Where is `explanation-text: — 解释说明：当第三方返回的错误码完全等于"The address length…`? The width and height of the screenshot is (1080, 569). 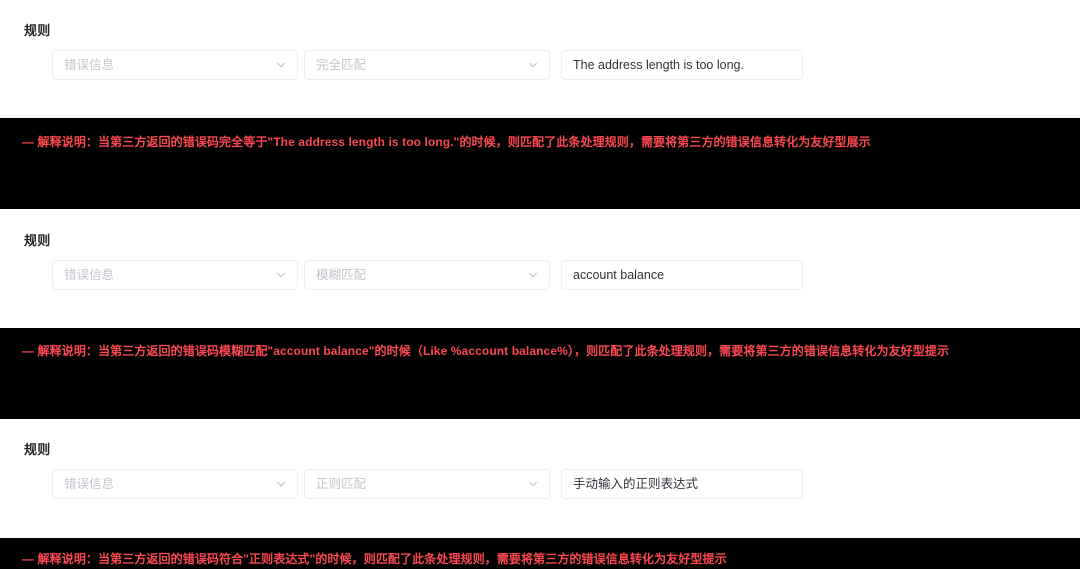 explanation-text: — 解释说明：当第三方返回的错误码完全等于"The address length… is located at coordinates (446, 142).